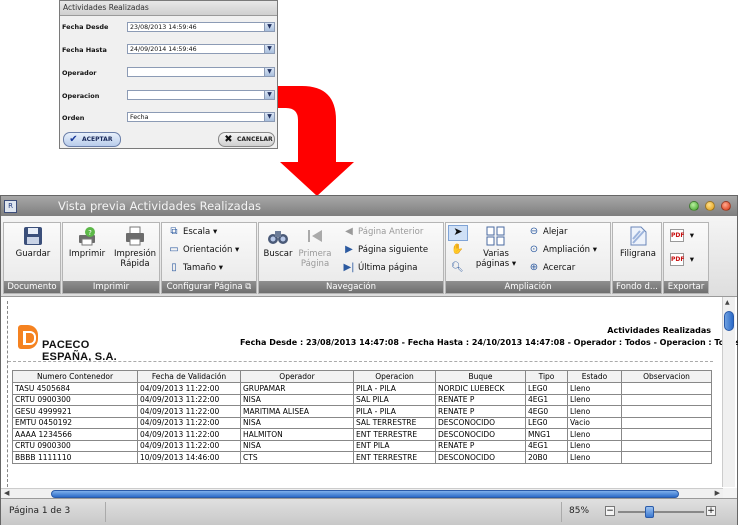  Describe the element at coordinates (174, 249) in the screenshot. I see `orientation-icon: ▭` at that location.